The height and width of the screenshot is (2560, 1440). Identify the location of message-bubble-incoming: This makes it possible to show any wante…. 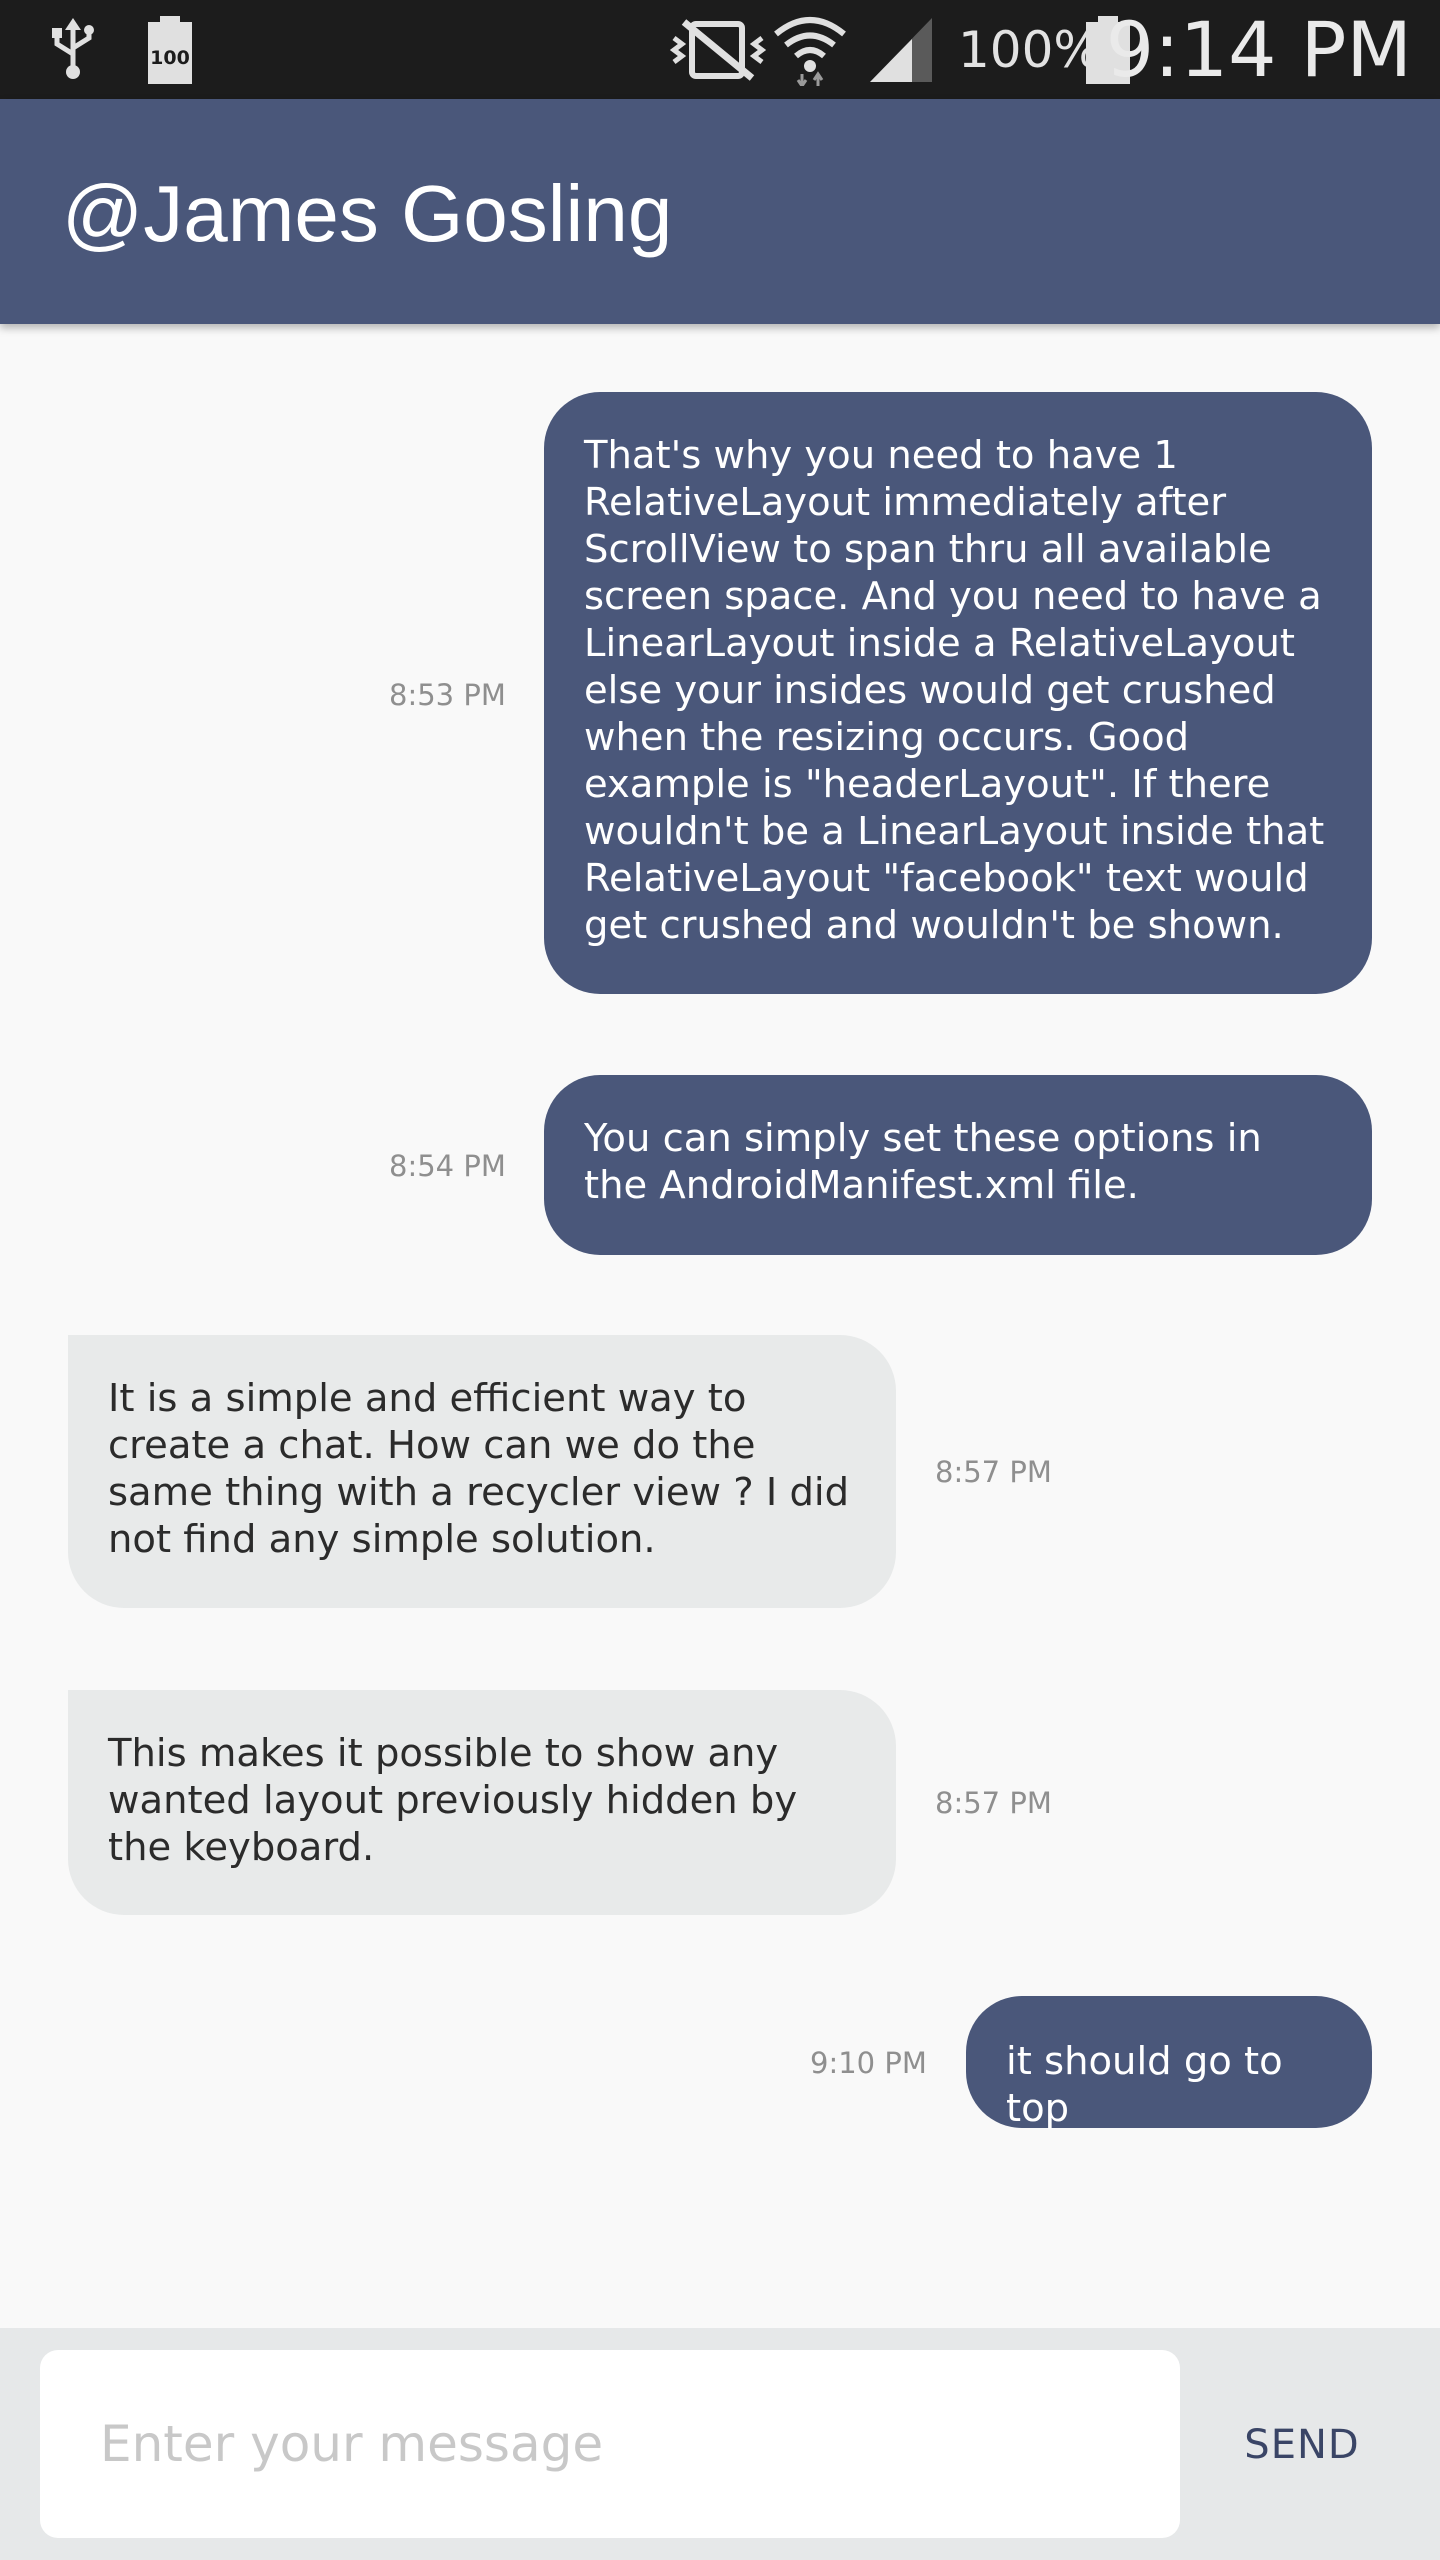
(482, 1802).